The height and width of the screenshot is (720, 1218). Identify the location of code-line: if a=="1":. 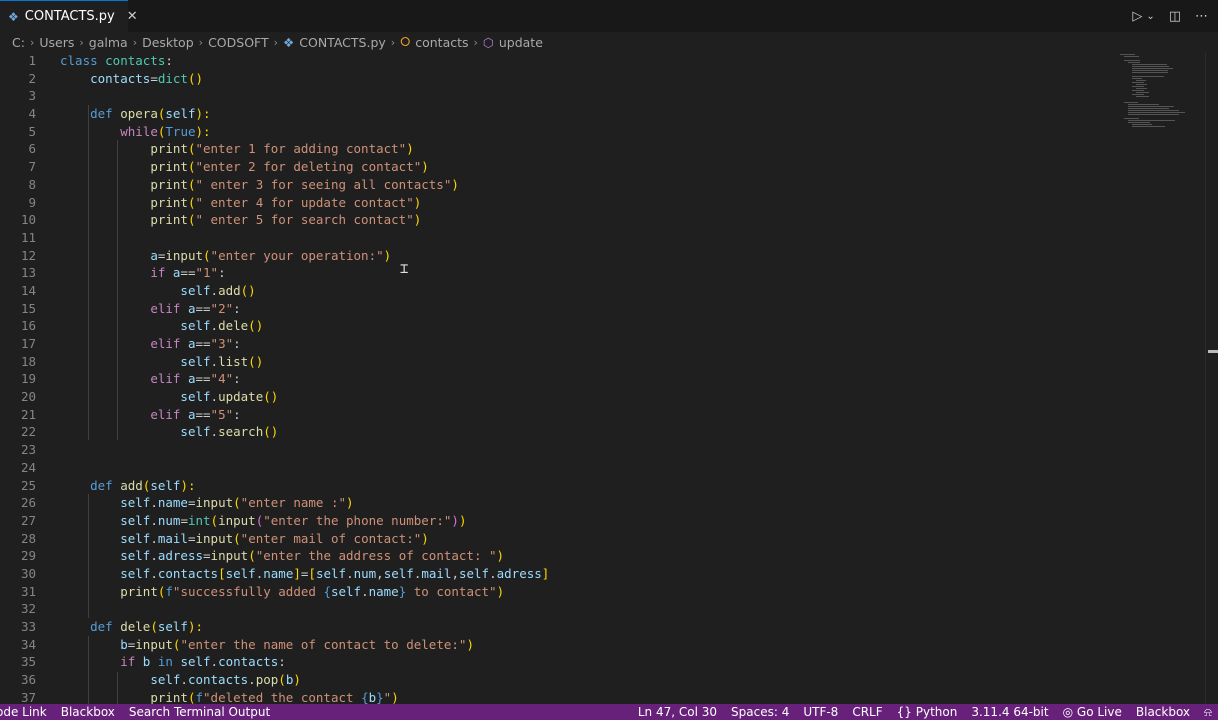
(585, 273).